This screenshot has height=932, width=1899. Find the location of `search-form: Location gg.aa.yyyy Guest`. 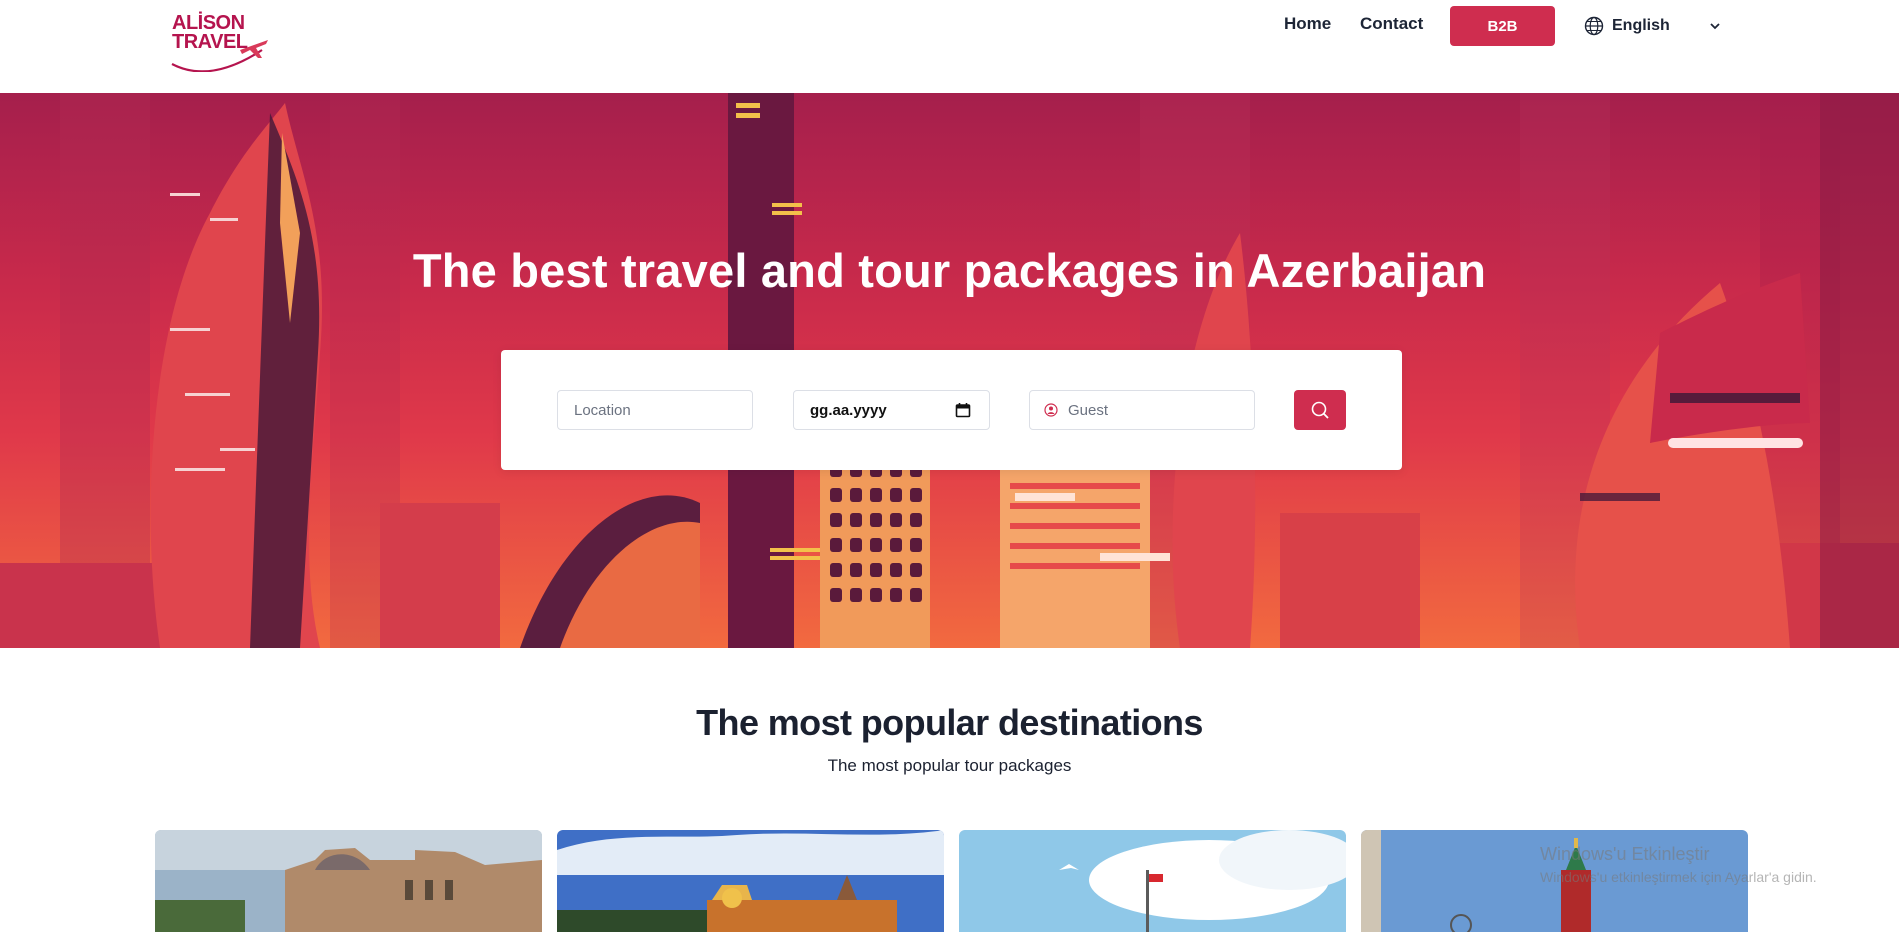

search-form: Location gg.aa.yyyy Guest is located at coordinates (951, 410).